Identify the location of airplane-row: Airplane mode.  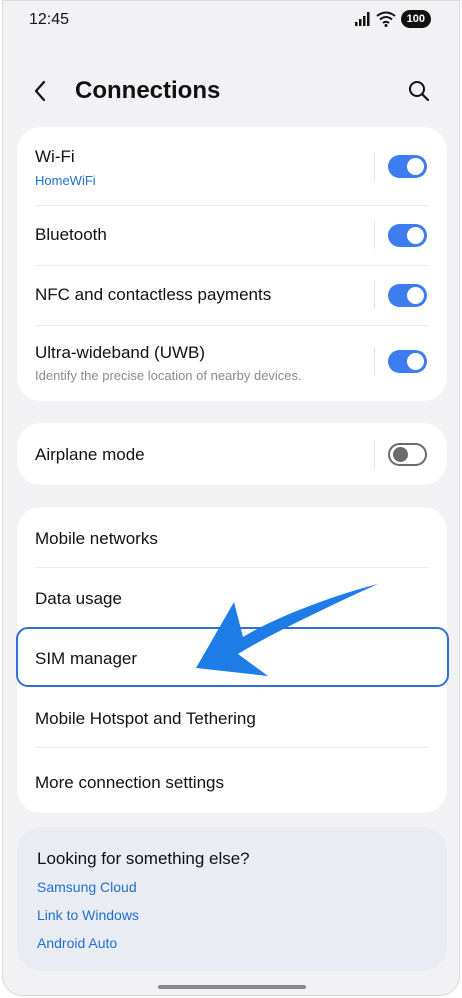
(232, 454).